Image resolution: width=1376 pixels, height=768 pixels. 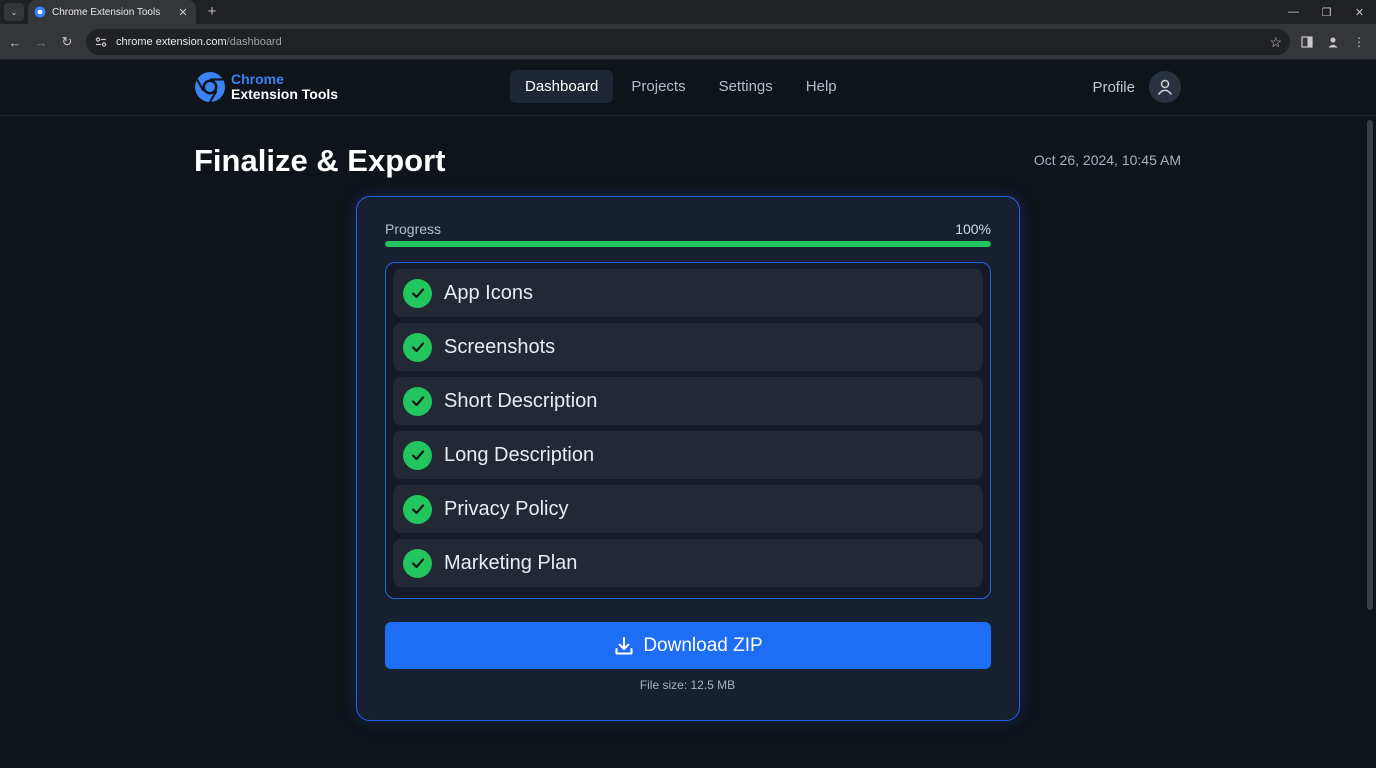 I want to click on window-controls: — ❐ ✕, so click(x=1326, y=12).